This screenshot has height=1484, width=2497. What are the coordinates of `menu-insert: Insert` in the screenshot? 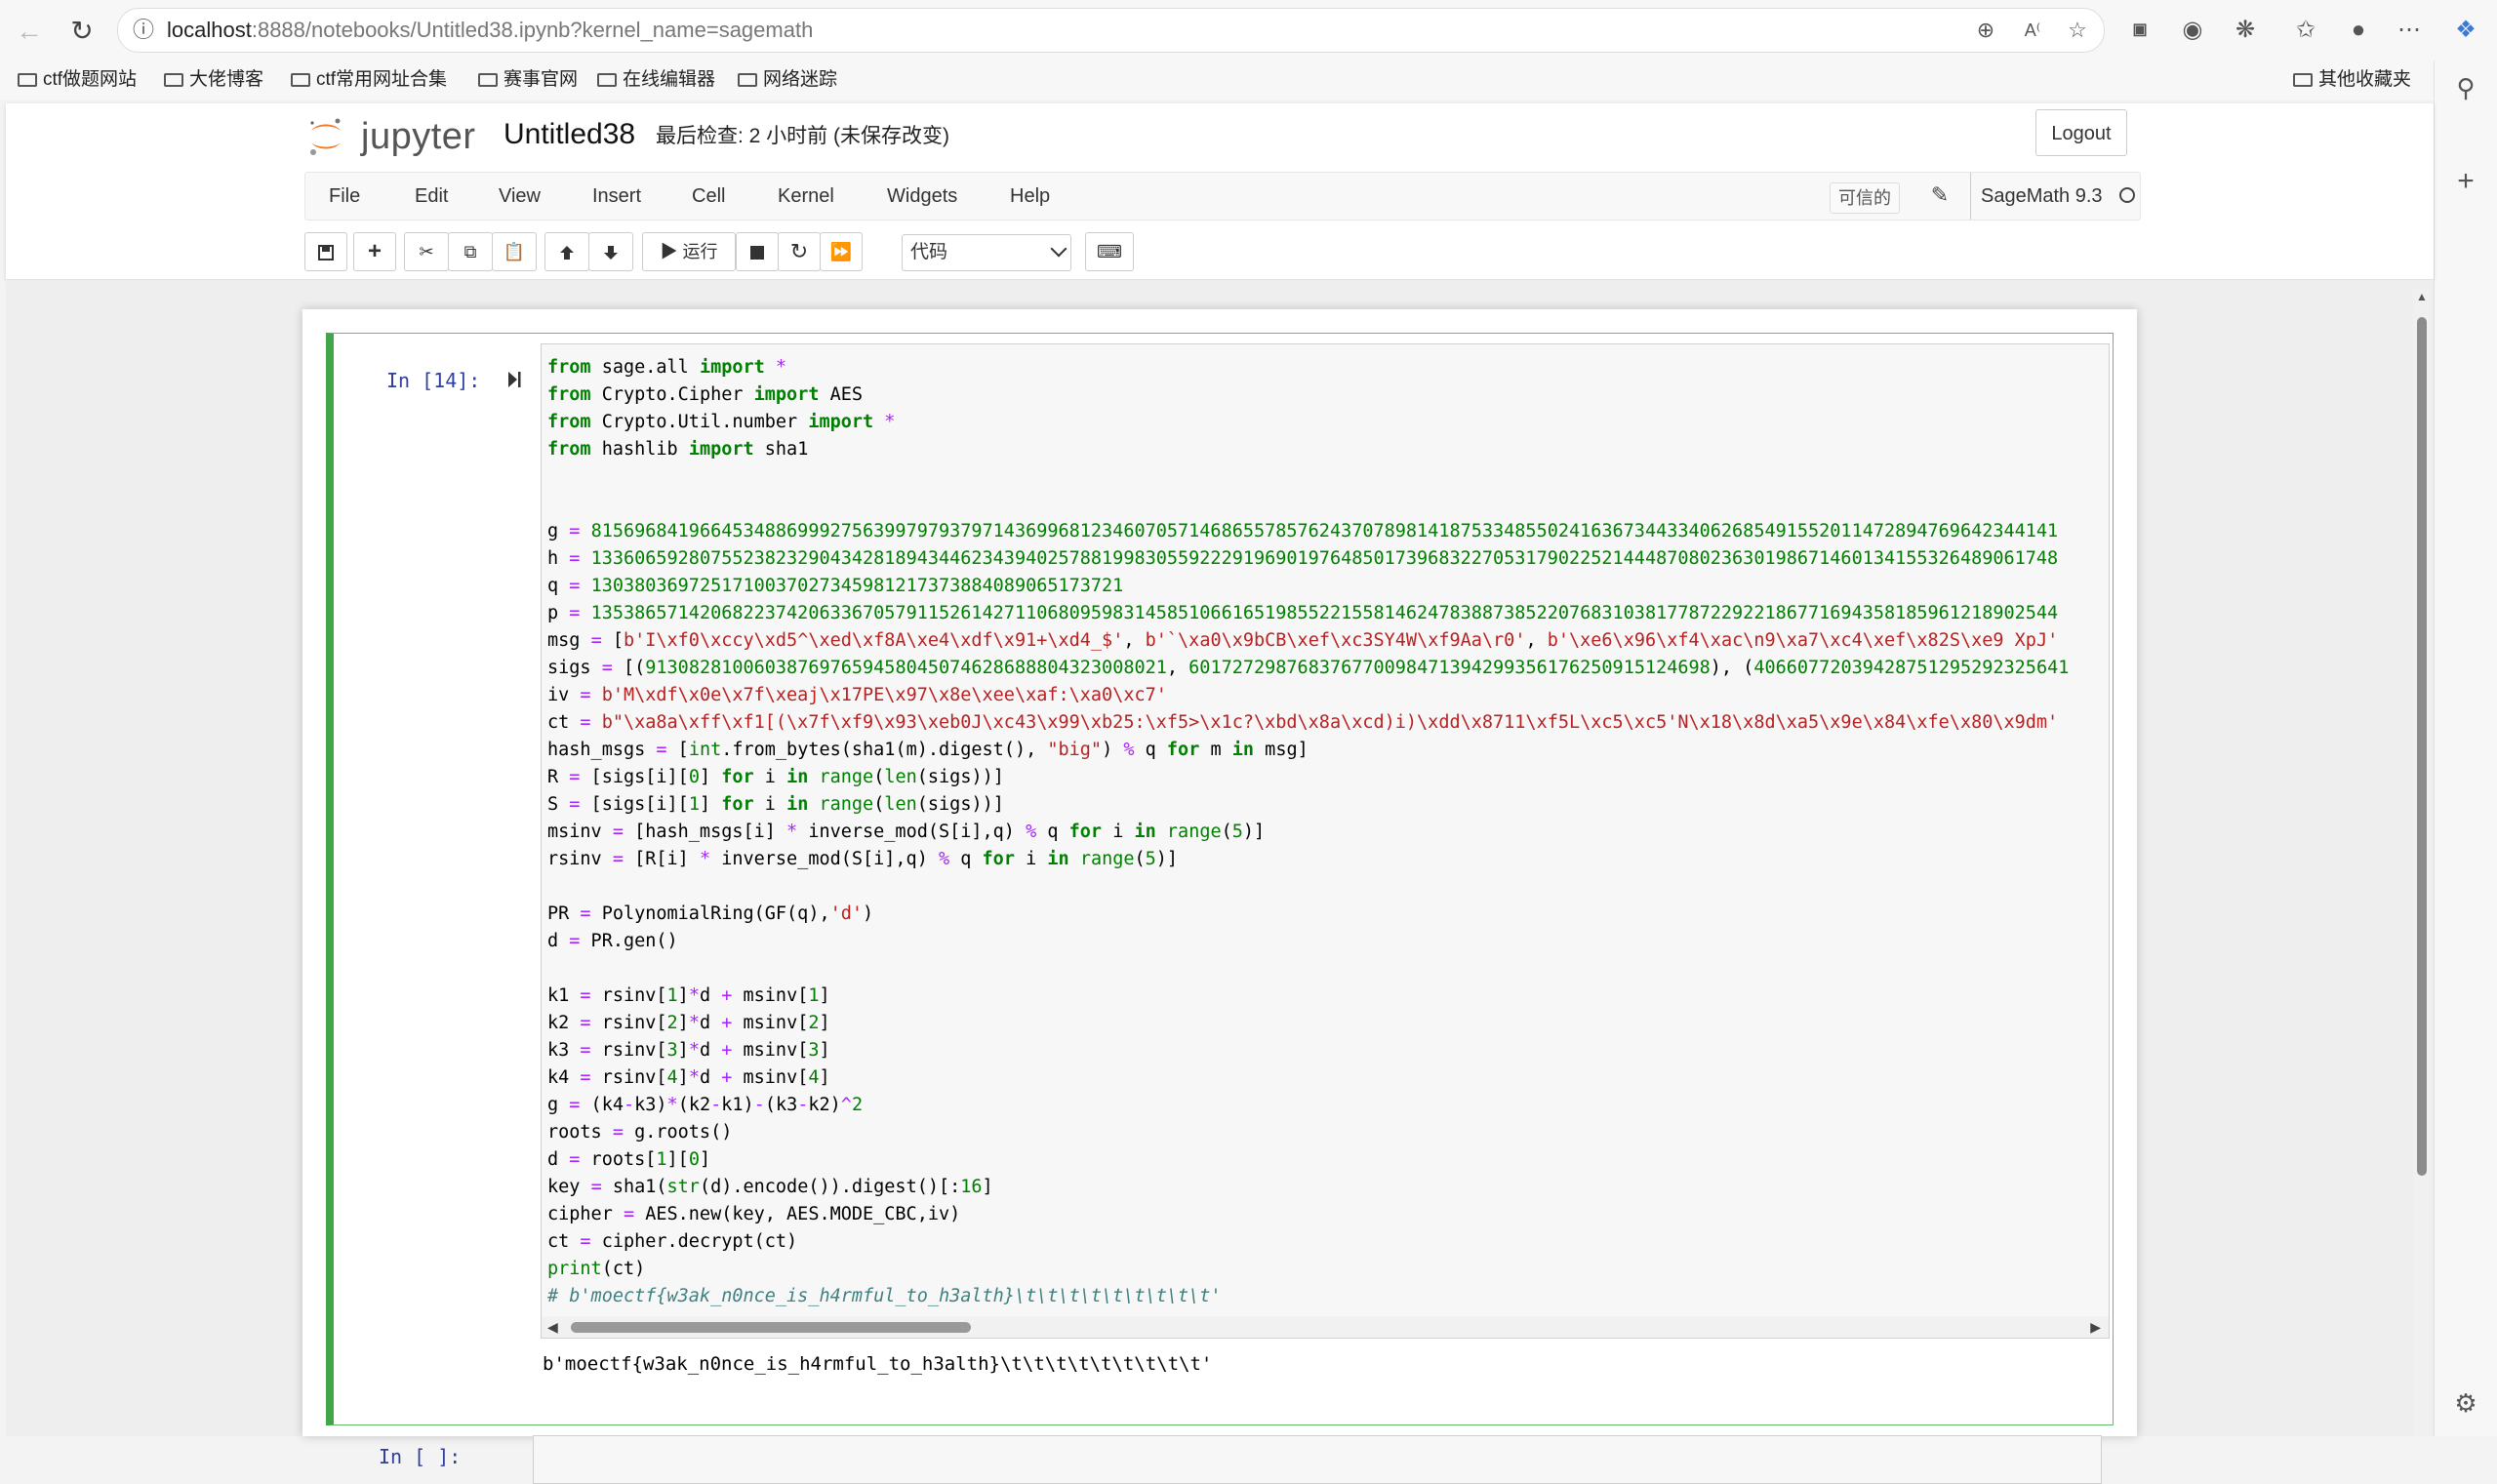 It's located at (616, 196).